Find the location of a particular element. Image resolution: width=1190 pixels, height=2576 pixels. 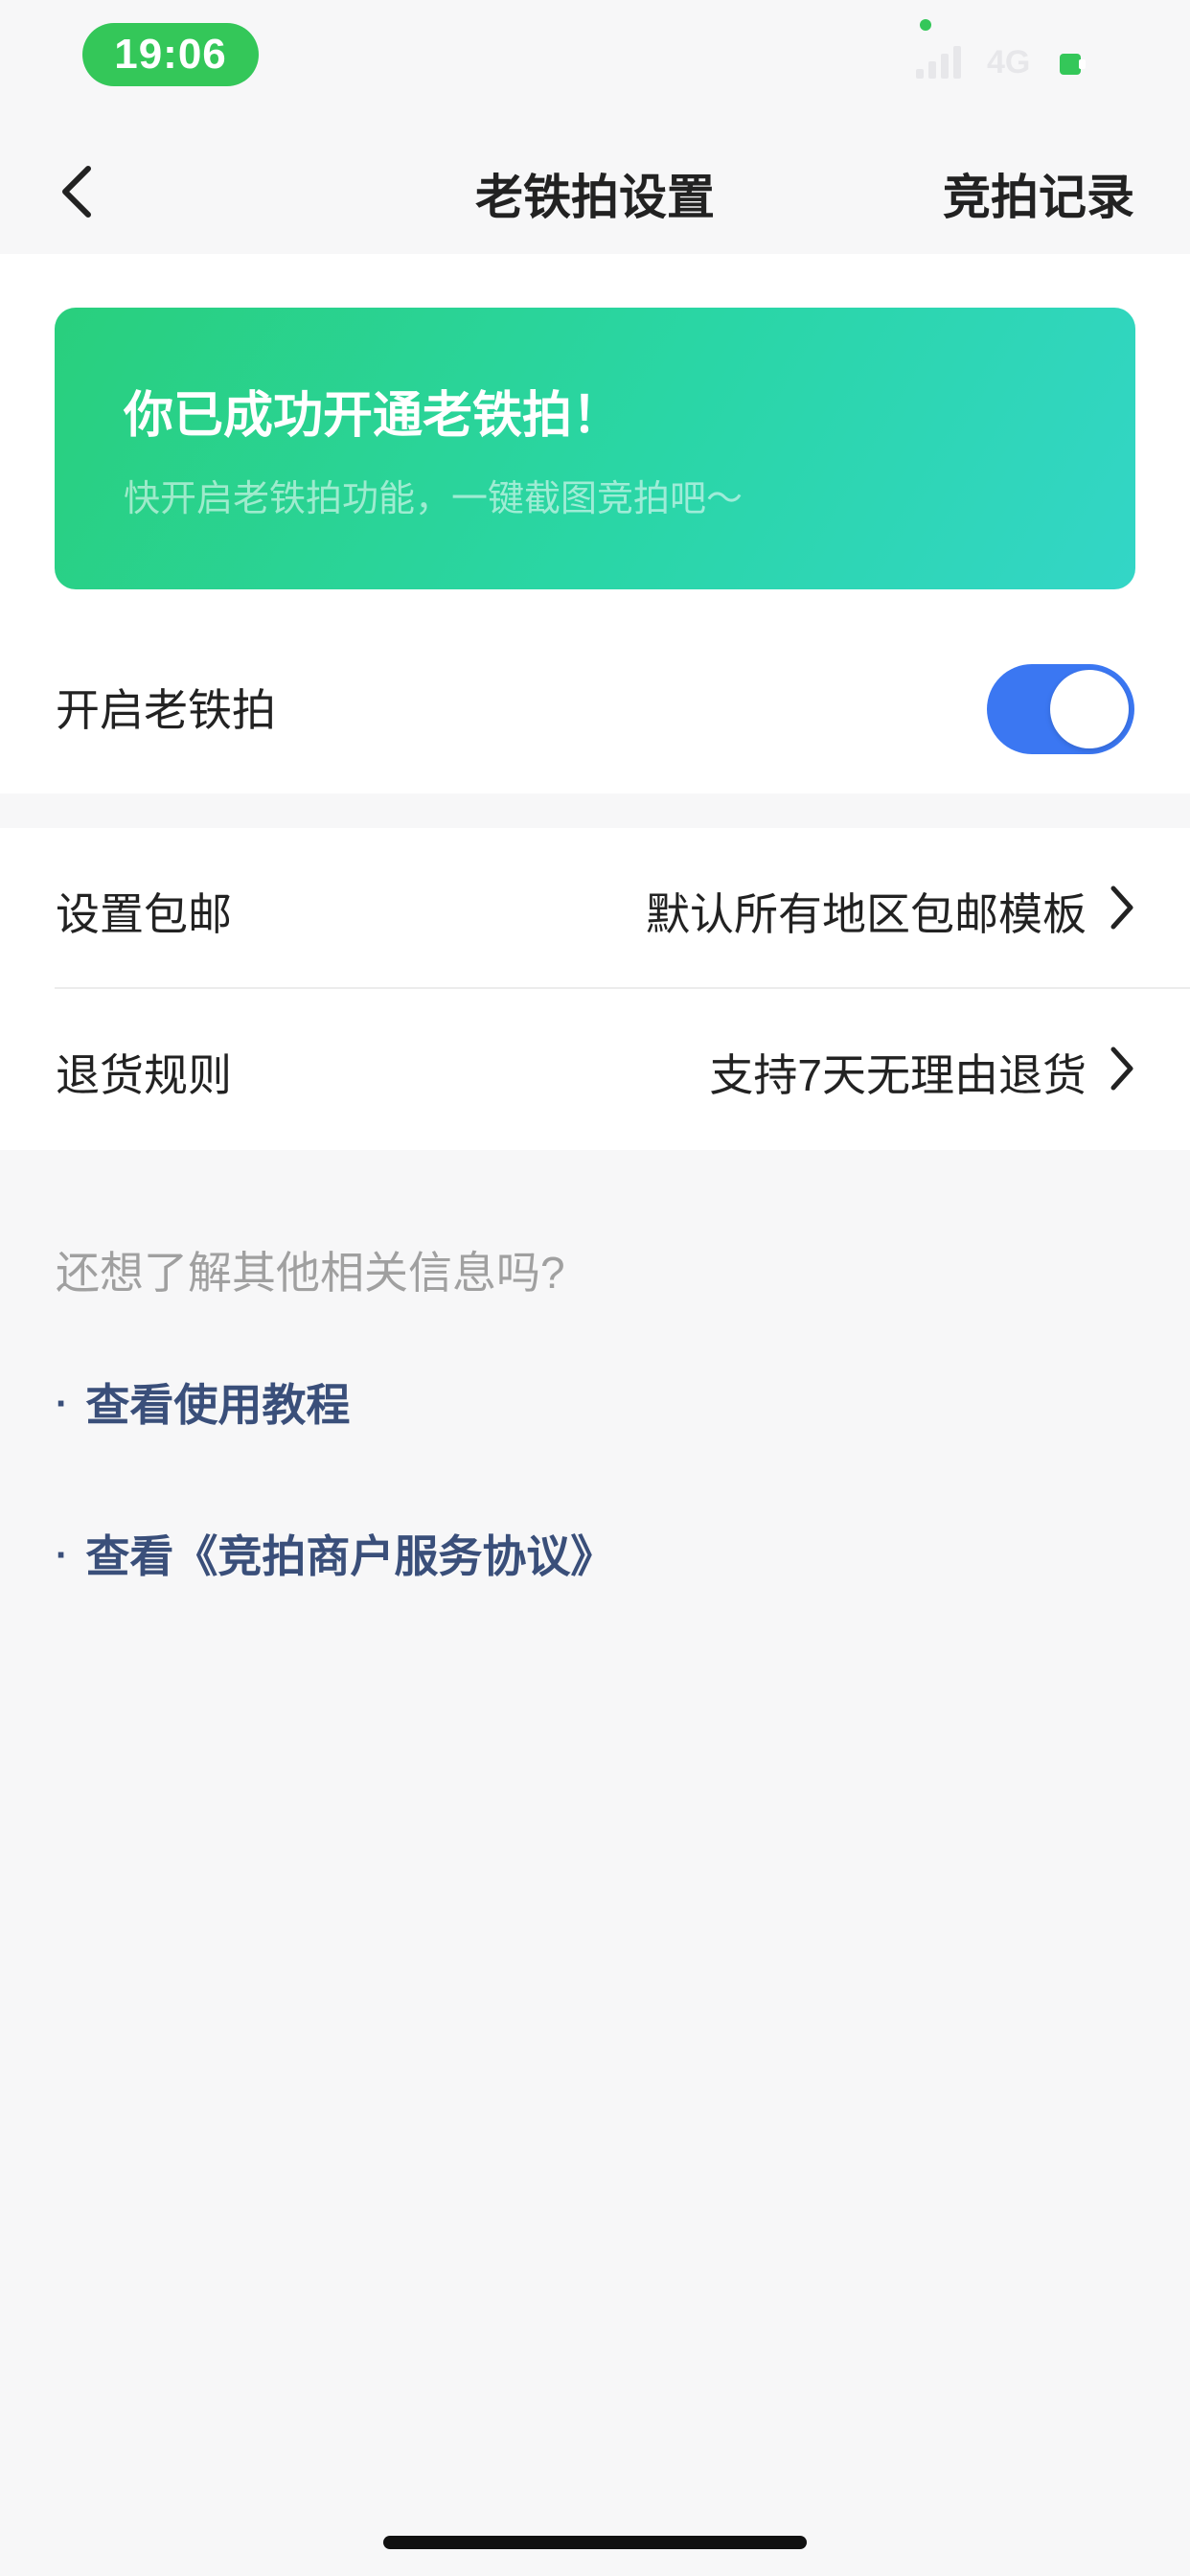

success-banner: 你已成功开通老铁拍！ 快开启老铁拍功能，一键截图竞拍吧～ is located at coordinates (595, 448).